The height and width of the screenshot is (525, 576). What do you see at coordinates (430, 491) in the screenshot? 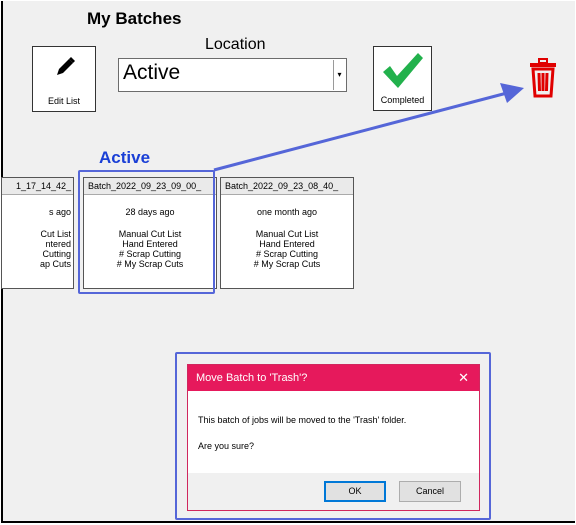
I see `cancel-button: Cancel` at bounding box center [430, 491].